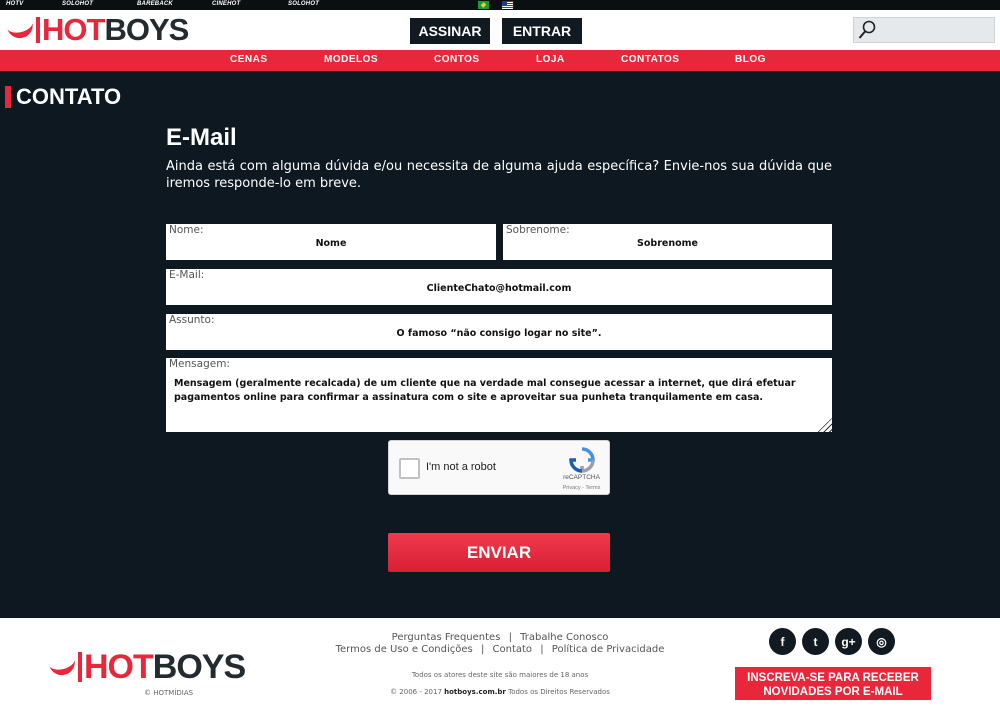  Describe the element at coordinates (650, 59) in the screenshot. I see `nav-item-contatos: CONTATOS` at that location.